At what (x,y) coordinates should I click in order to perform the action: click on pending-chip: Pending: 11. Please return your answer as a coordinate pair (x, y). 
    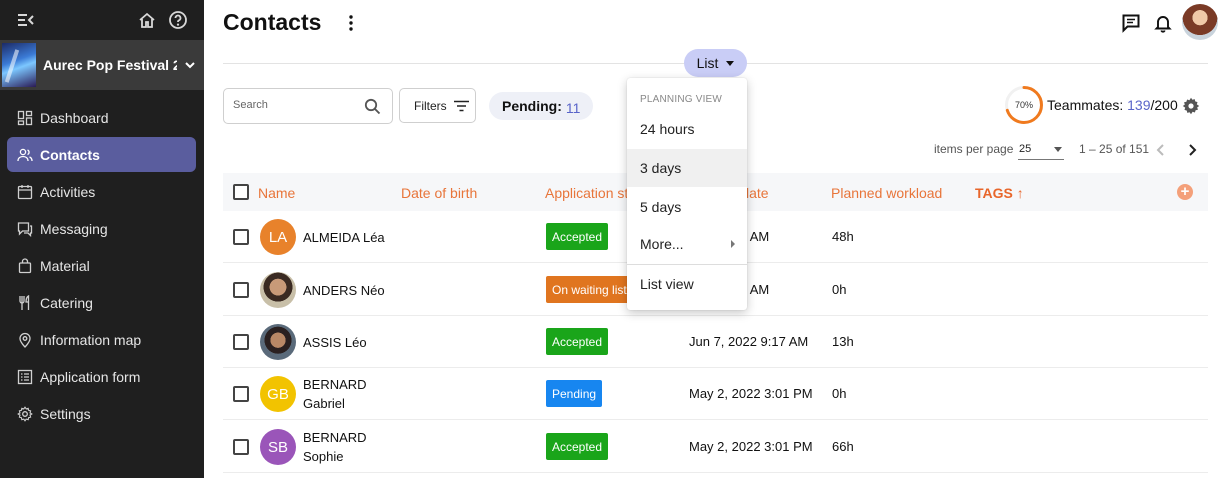
    Looking at the image, I should click on (541, 106).